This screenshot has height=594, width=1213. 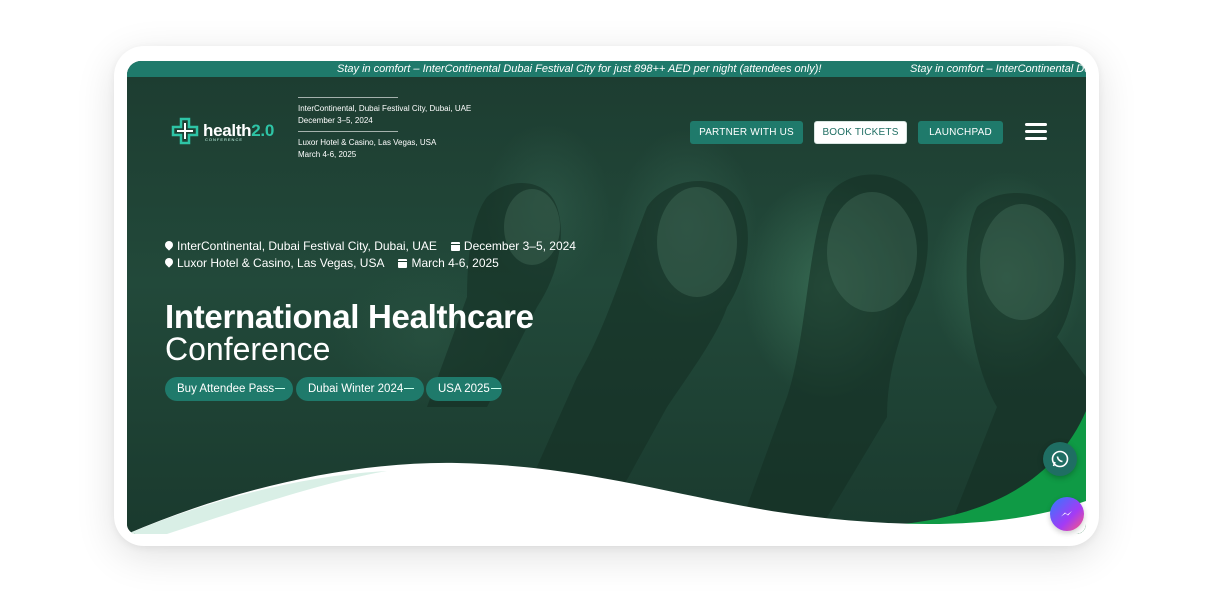 What do you see at coordinates (1067, 514) in the screenshot?
I see `messenger-icon` at bounding box center [1067, 514].